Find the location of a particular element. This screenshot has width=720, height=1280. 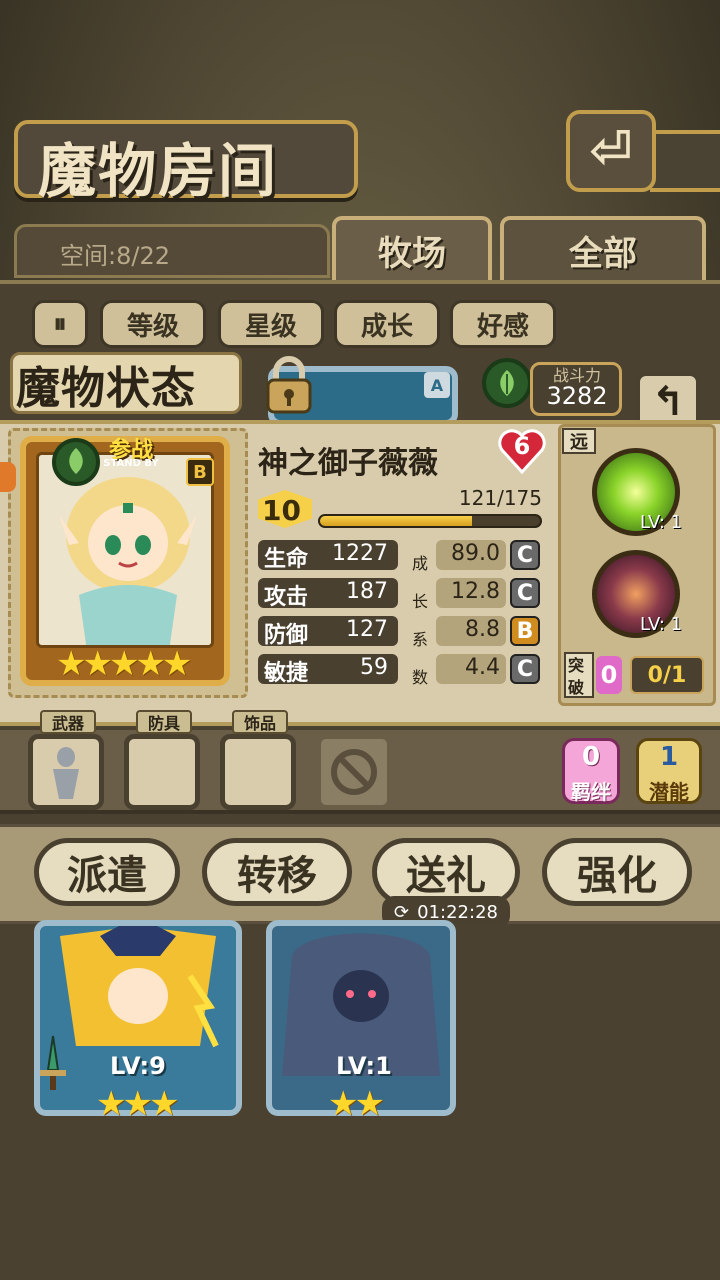

rank-badge: B is located at coordinates (200, 472).